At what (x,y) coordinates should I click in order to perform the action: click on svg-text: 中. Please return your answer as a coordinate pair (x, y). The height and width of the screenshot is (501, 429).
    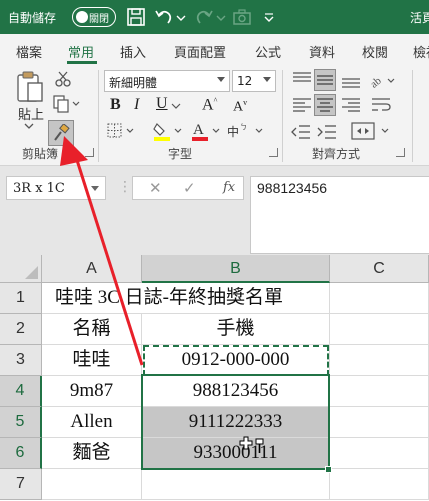
    Looking at the image, I should click on (233, 131).